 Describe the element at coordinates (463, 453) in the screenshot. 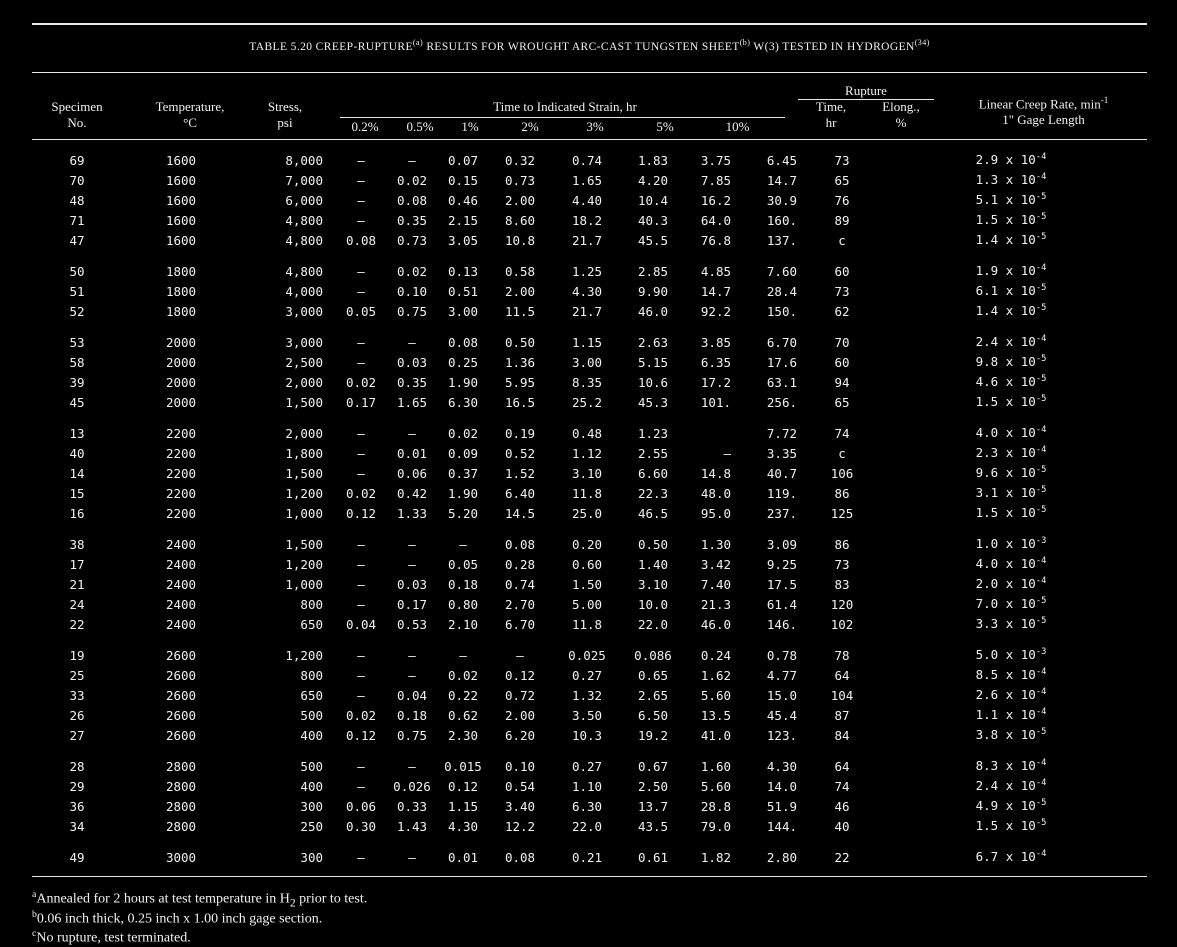

I see `cell-e1: 0.09` at that location.